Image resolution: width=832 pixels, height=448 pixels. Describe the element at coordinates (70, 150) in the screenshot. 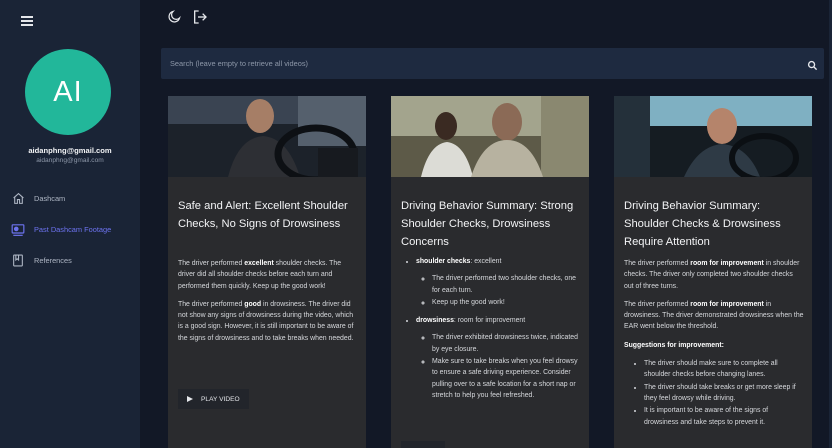

I see `user-name: aidanphng@gmail.com` at that location.